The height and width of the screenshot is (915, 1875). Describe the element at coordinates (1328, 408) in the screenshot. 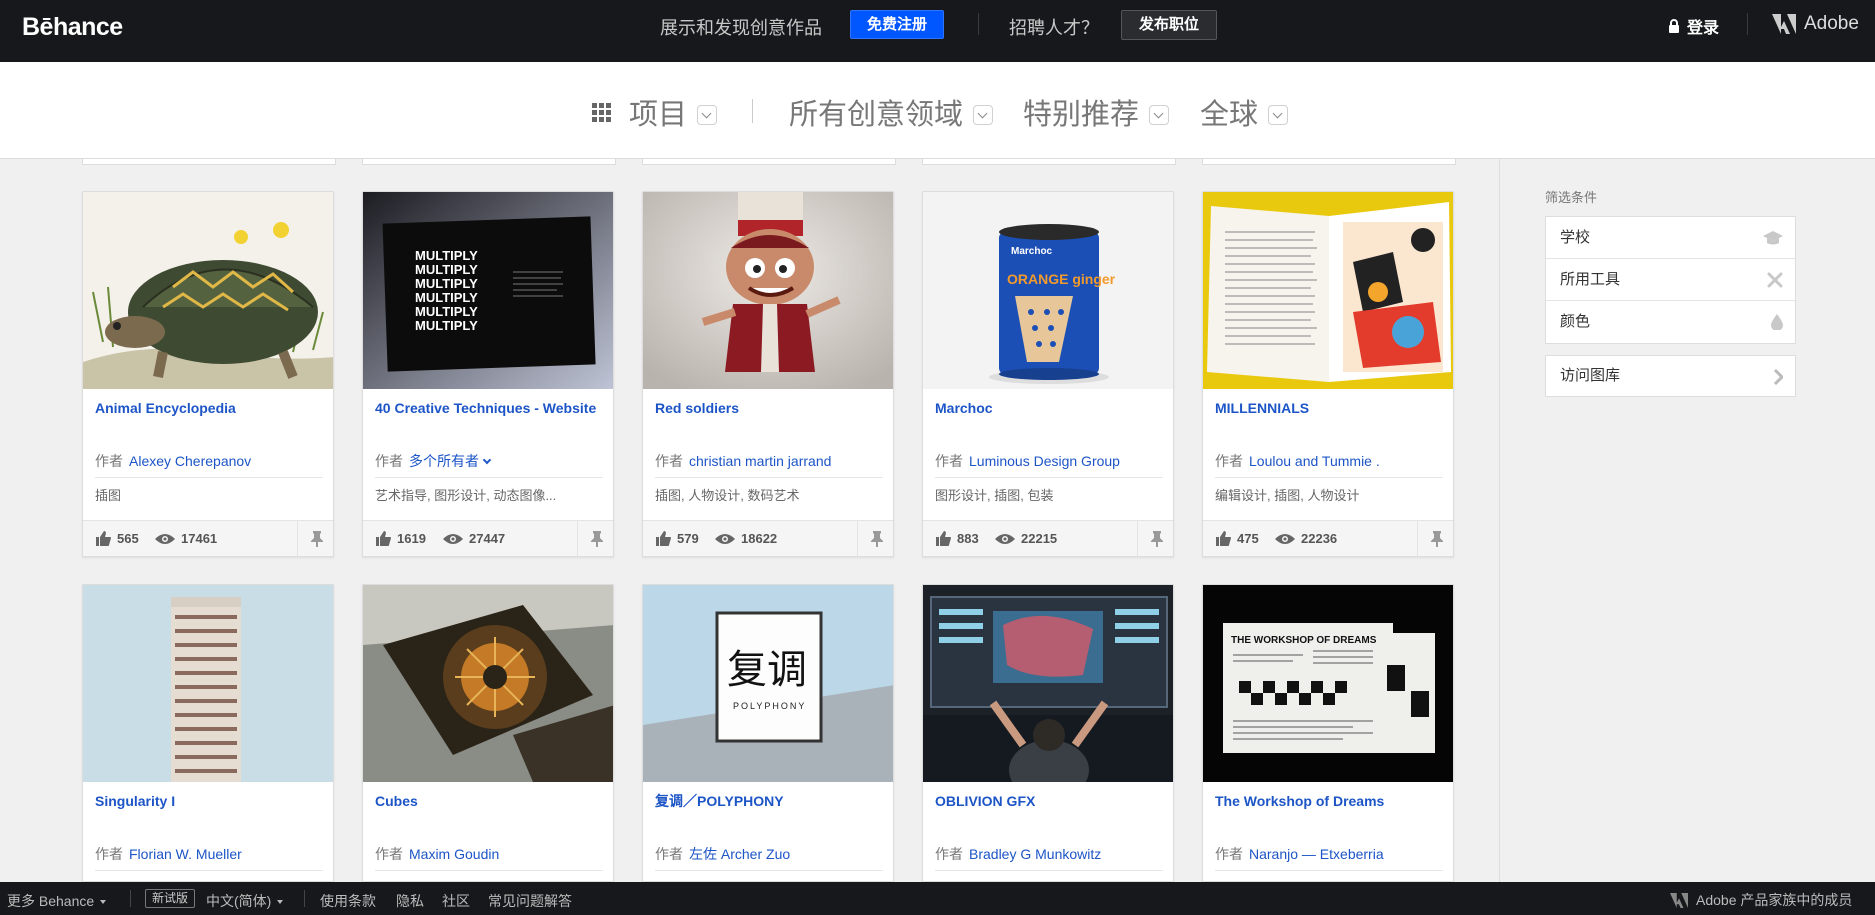

I see `project-title: MILLENNIALS` at that location.